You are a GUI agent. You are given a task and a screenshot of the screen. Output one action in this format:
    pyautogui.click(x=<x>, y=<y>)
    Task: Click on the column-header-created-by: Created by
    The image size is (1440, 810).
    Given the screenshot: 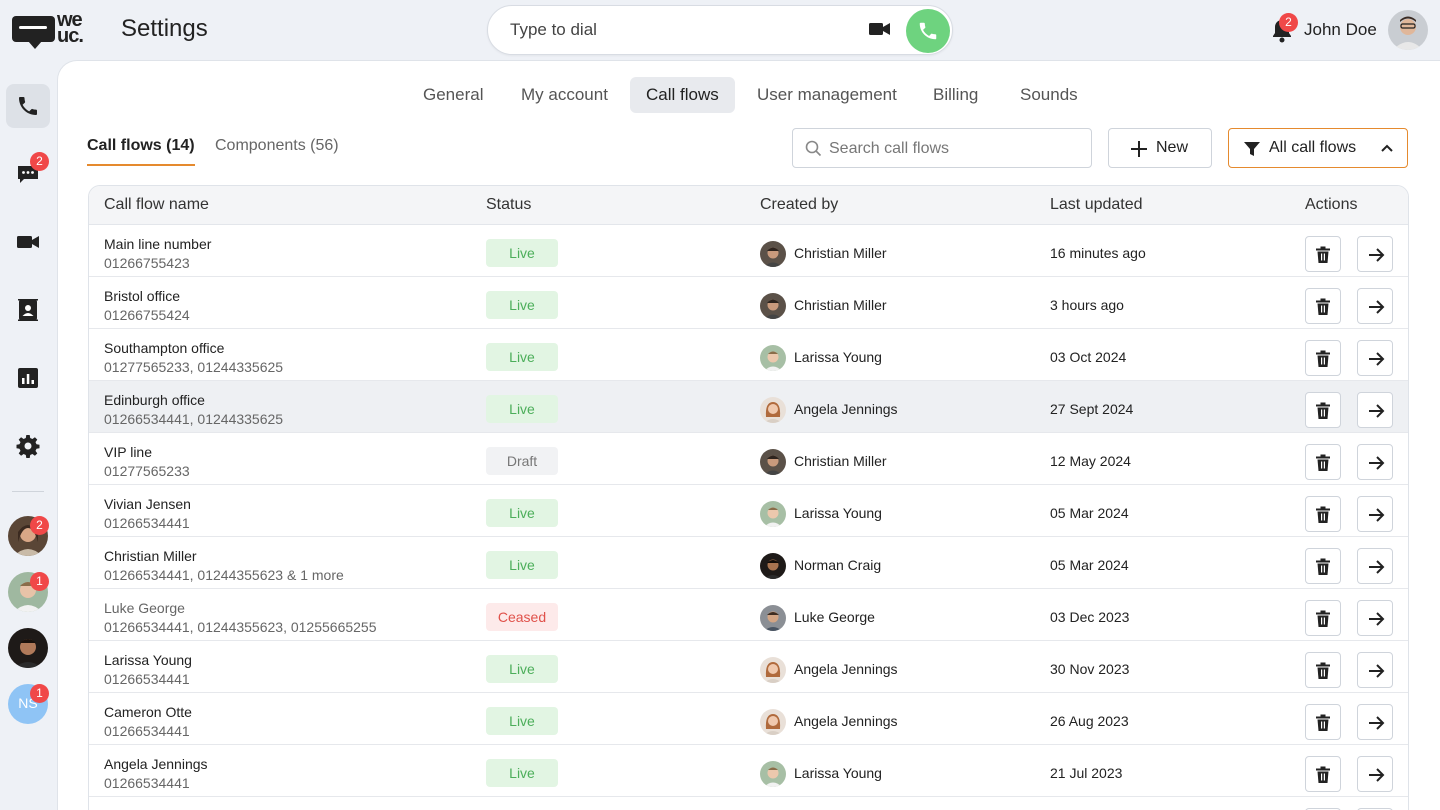 What is the action you would take?
    pyautogui.click(x=799, y=205)
    